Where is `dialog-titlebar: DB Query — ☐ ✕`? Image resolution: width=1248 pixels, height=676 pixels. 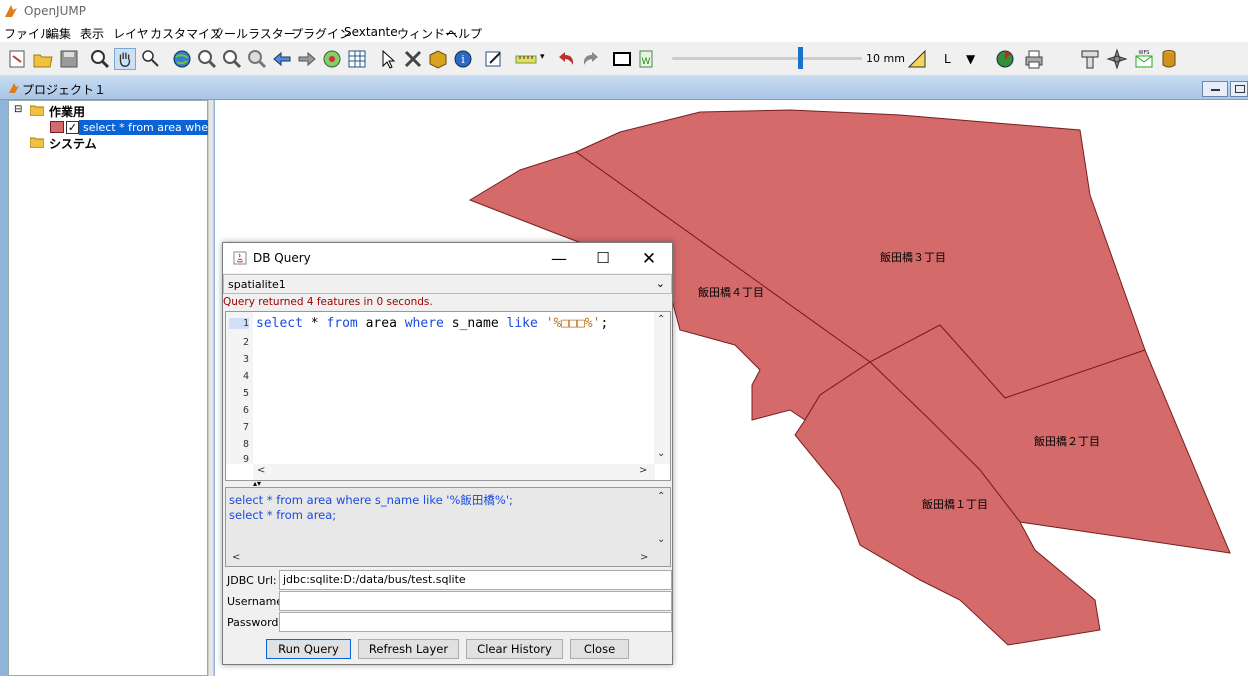
dialog-titlebar: DB Query — ☐ ✕ is located at coordinates (447, 258).